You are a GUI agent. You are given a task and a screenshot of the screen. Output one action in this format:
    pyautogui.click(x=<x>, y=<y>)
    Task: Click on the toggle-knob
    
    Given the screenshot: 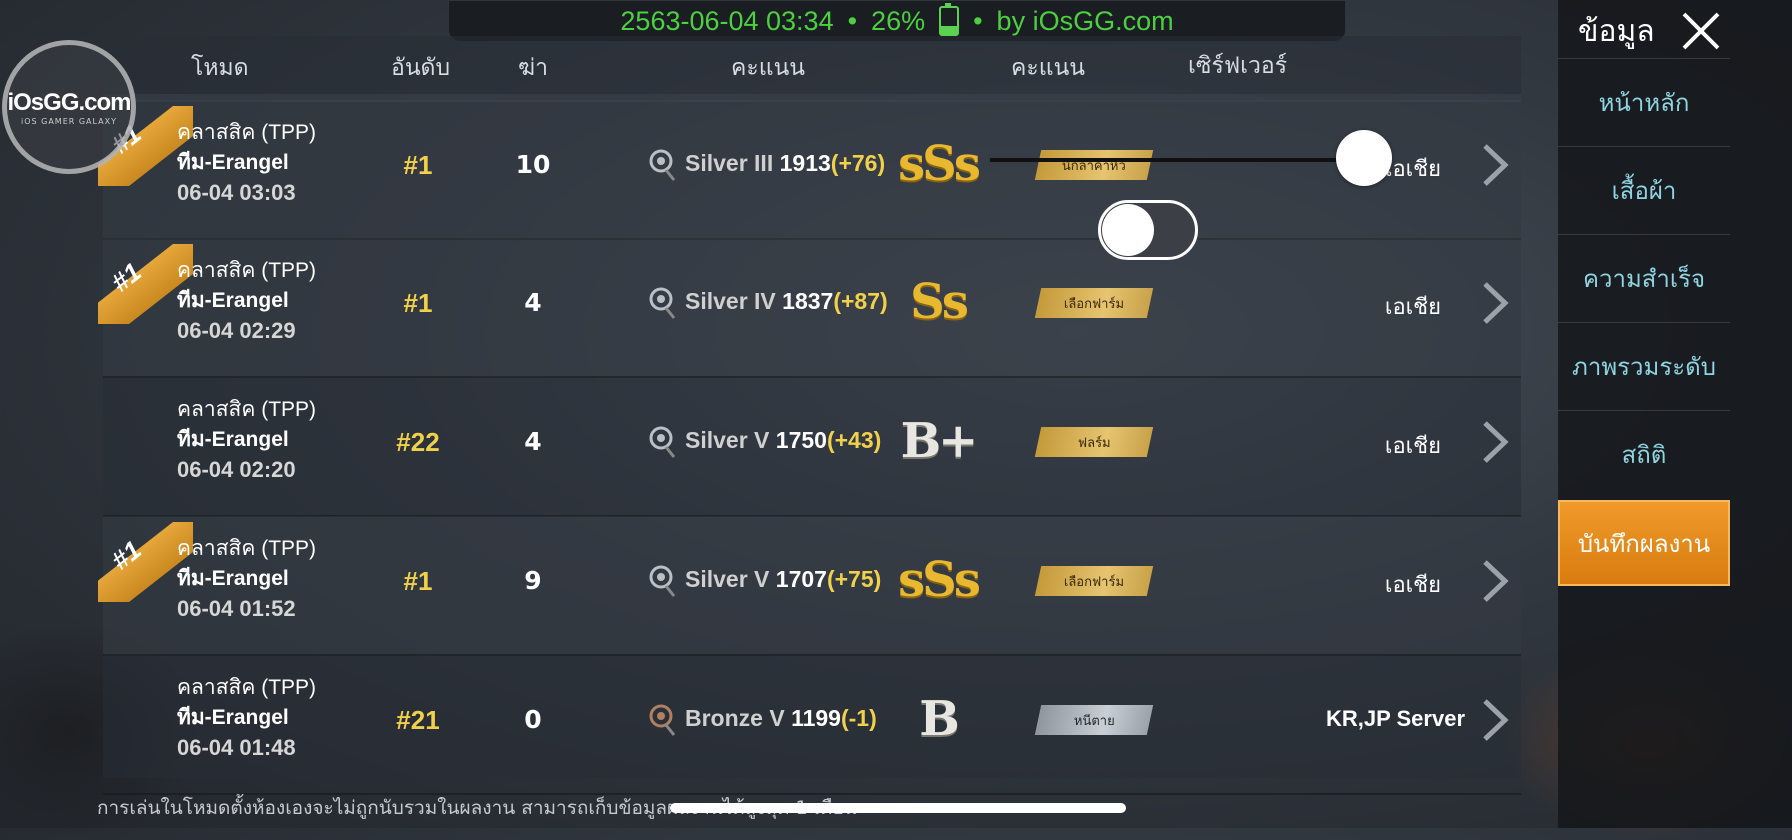 What is the action you would take?
    pyautogui.click(x=1128, y=230)
    